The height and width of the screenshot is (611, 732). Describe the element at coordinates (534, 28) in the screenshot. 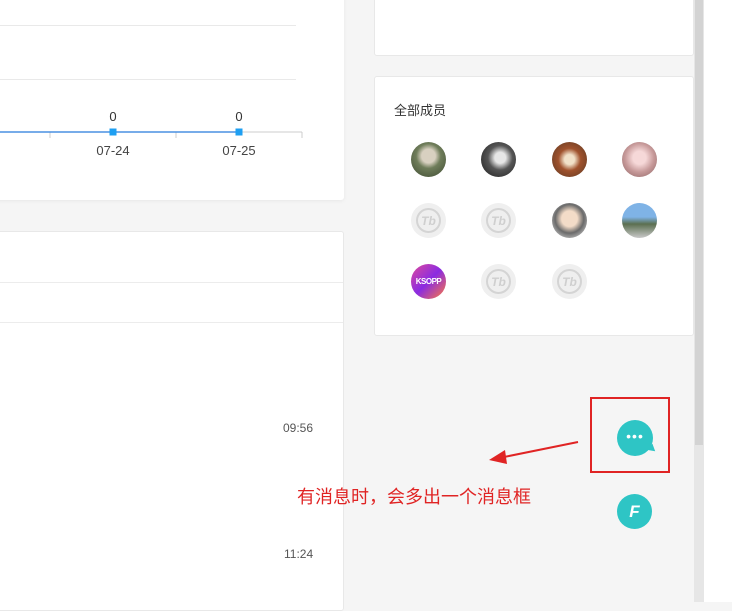

I see `info-card` at that location.